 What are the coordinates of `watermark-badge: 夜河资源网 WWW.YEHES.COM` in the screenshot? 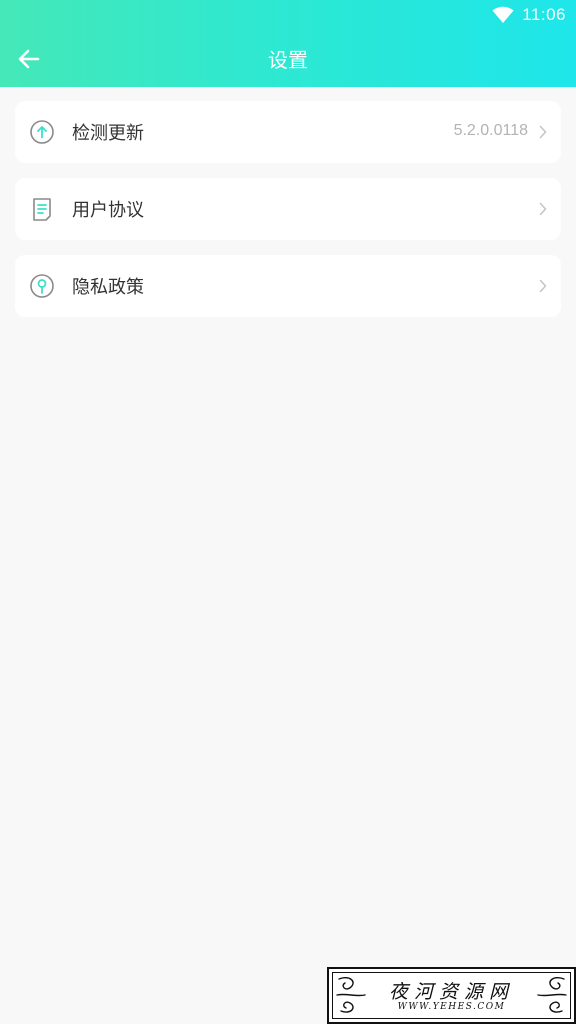 It's located at (451, 995).